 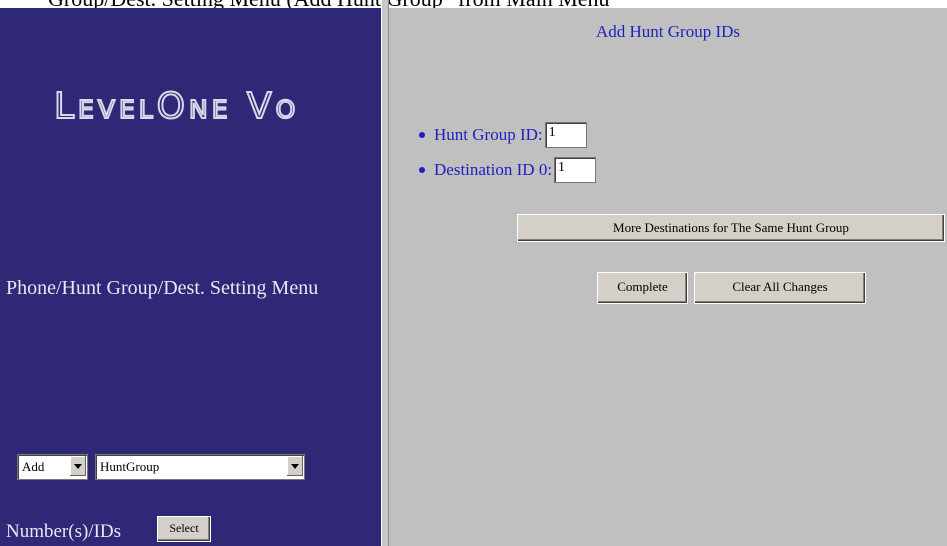 What do you see at coordinates (565, 135) in the screenshot?
I see `hunt-group-id-input: 1` at bounding box center [565, 135].